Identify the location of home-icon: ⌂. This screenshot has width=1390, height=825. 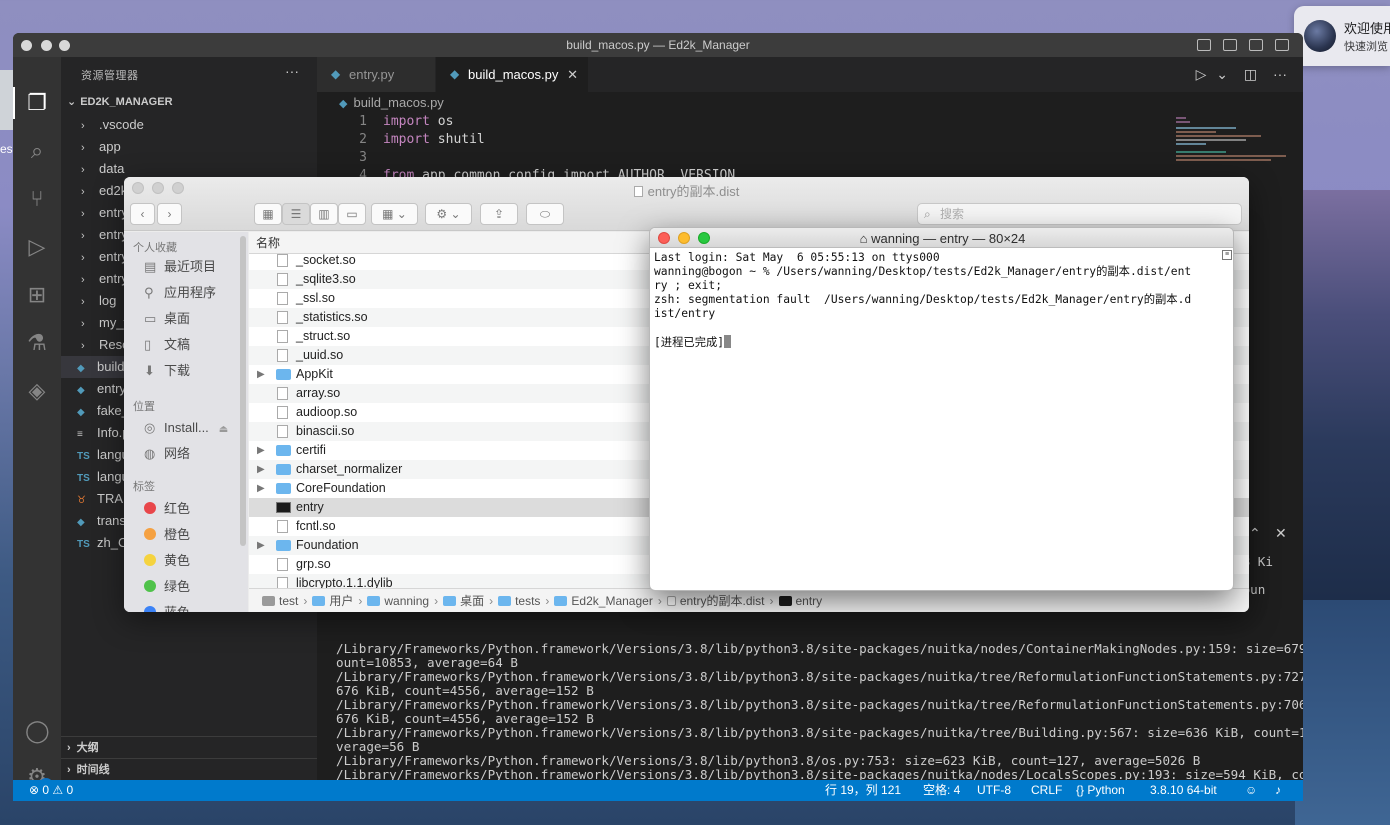
(863, 238).